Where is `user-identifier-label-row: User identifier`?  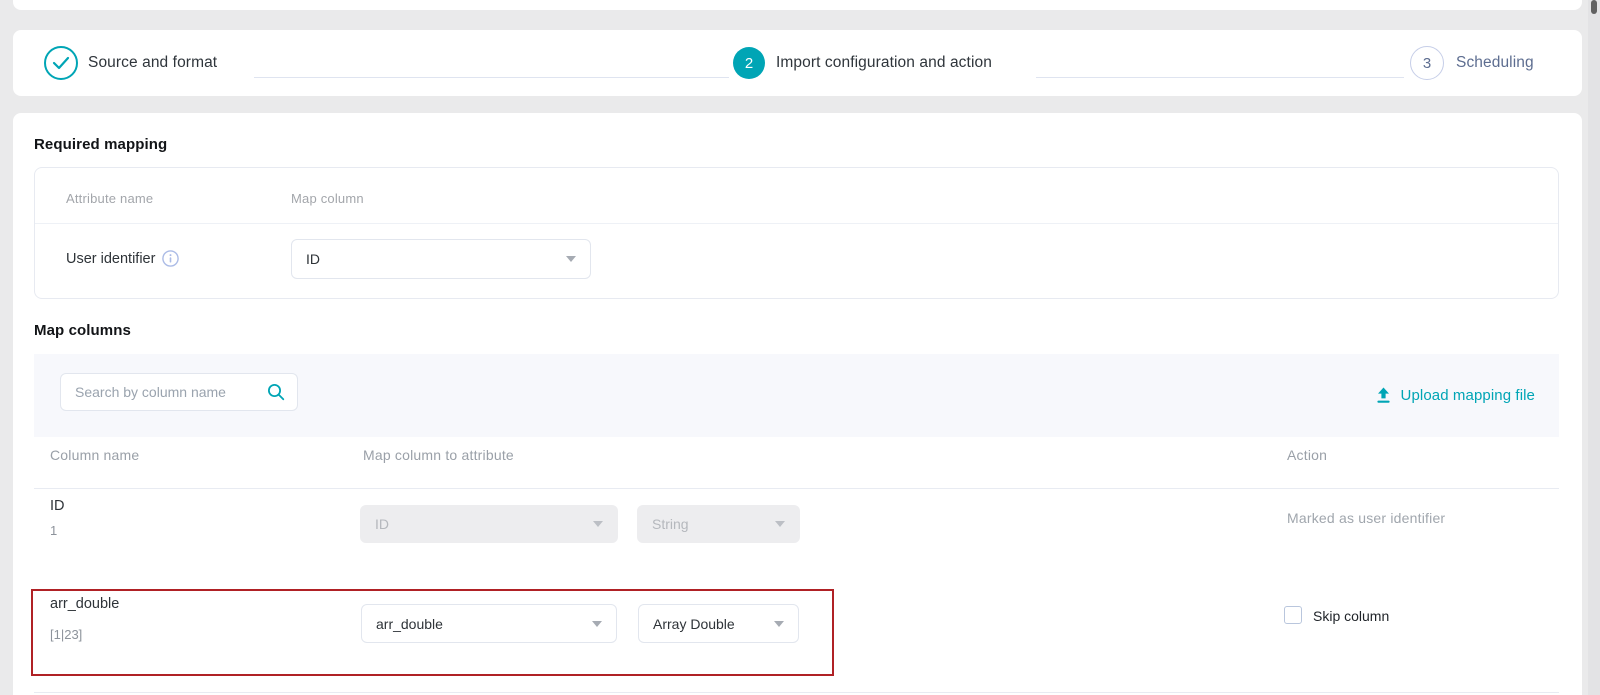 user-identifier-label-row: User identifier is located at coordinates (123, 258).